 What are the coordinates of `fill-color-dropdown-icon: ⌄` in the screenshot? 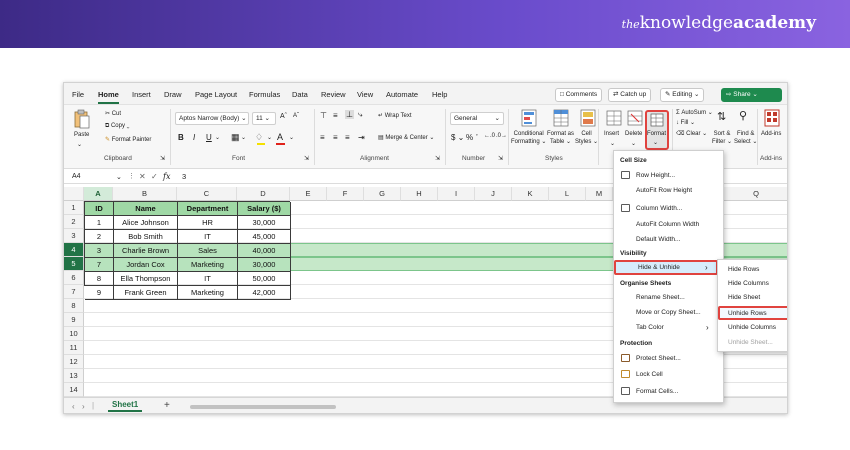 It's located at (269, 137).